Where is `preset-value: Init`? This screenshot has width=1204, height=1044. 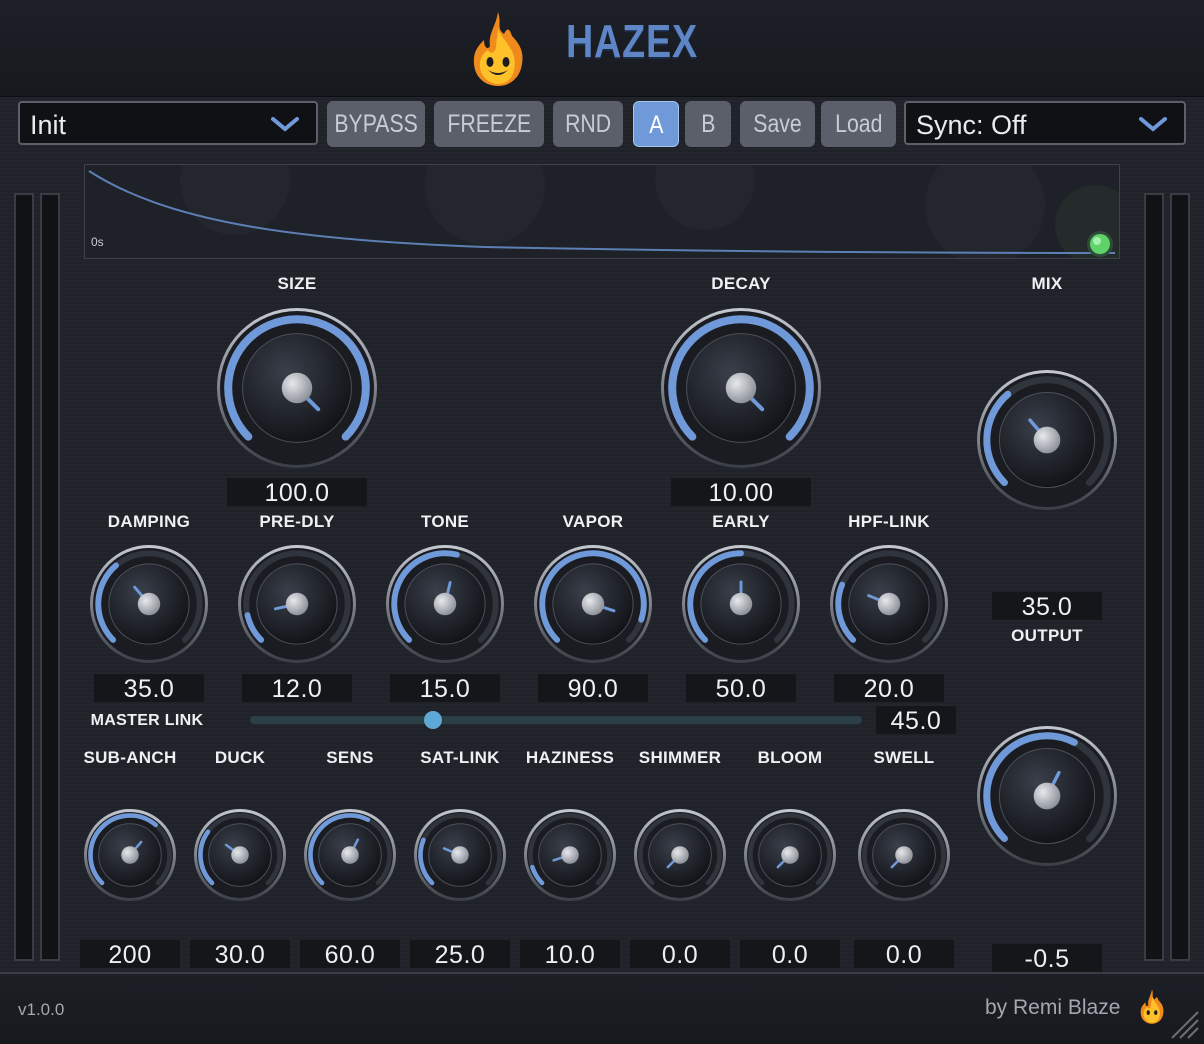
preset-value: Init is located at coordinates (48, 125).